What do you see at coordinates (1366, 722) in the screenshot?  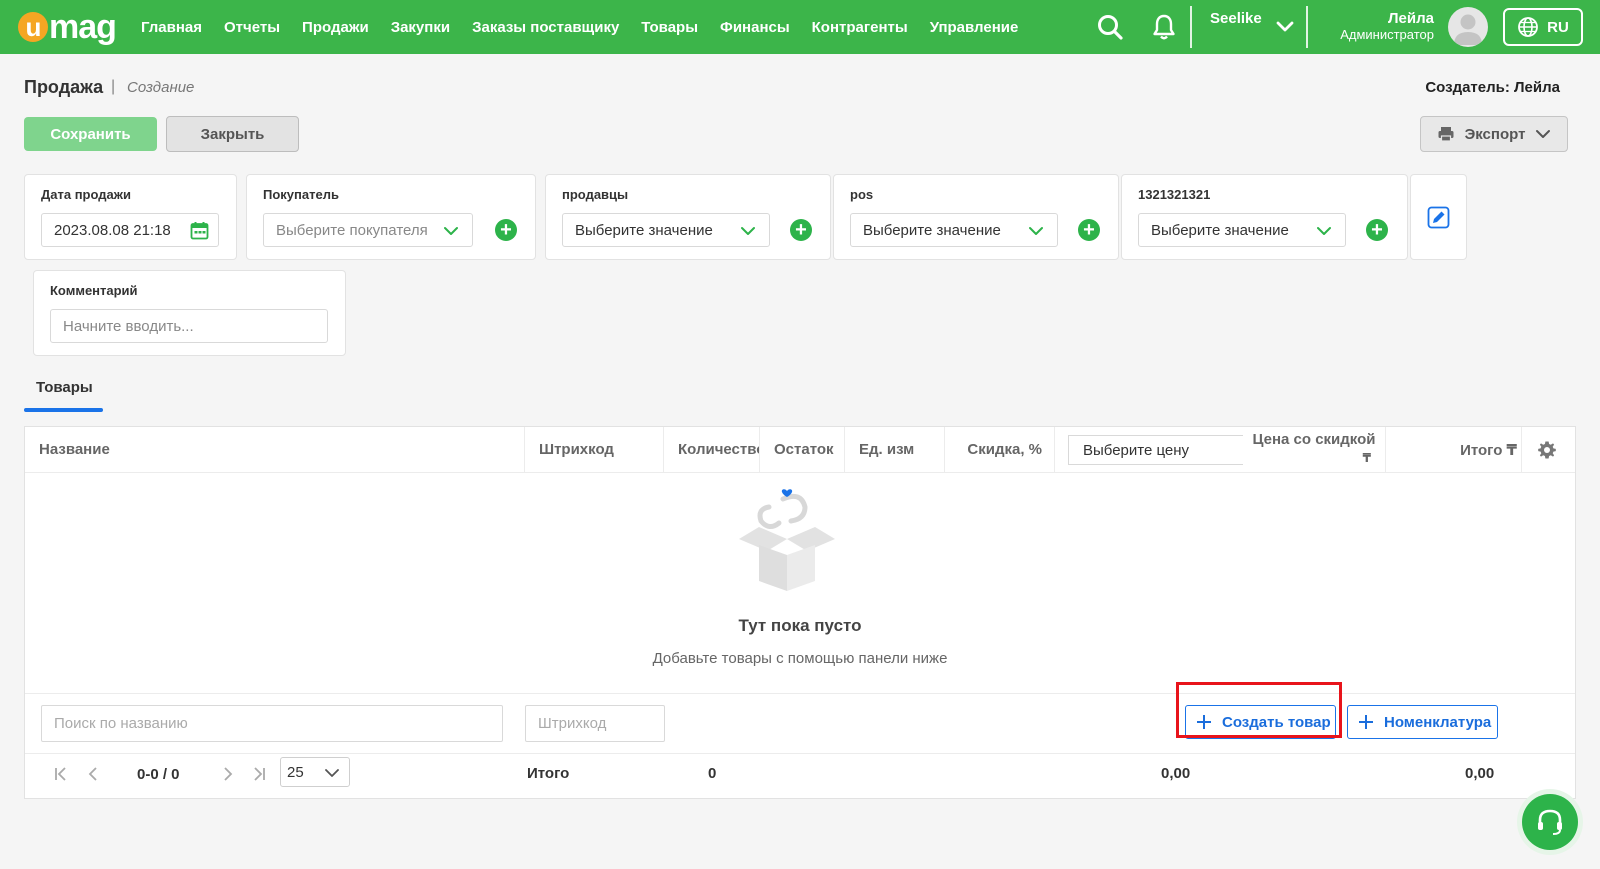 I see `plus-icon` at bounding box center [1366, 722].